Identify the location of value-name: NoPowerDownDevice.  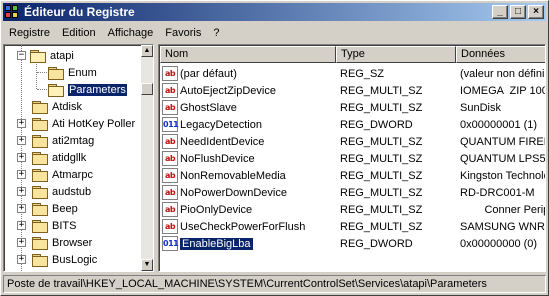
(233, 192).